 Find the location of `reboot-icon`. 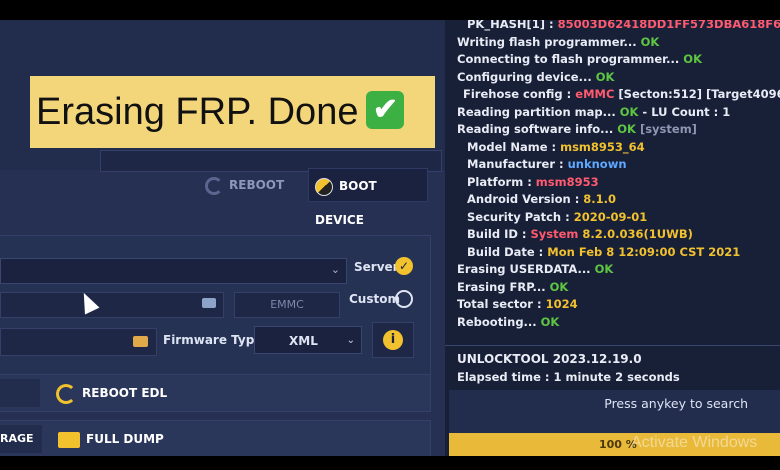

reboot-icon is located at coordinates (214, 185).